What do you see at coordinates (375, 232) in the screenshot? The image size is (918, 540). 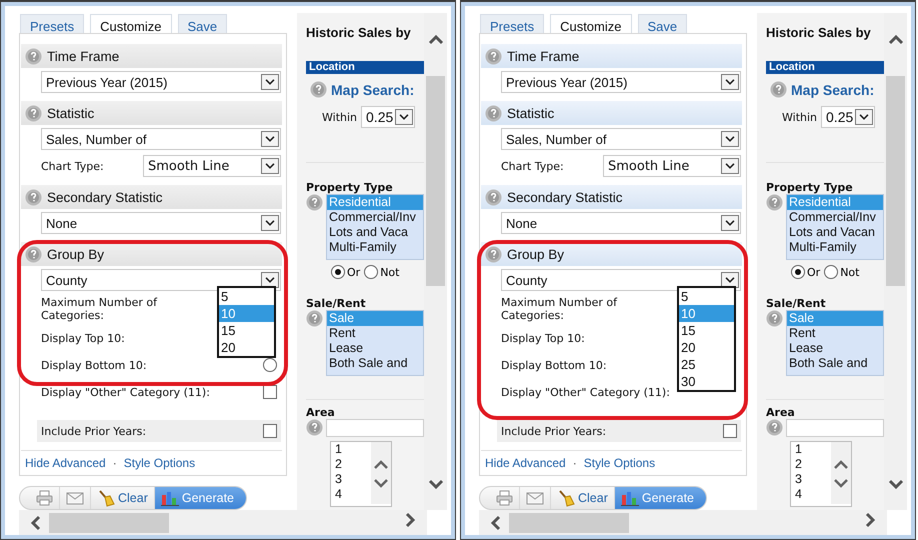 I see `list-item: Lots and Vaca` at bounding box center [375, 232].